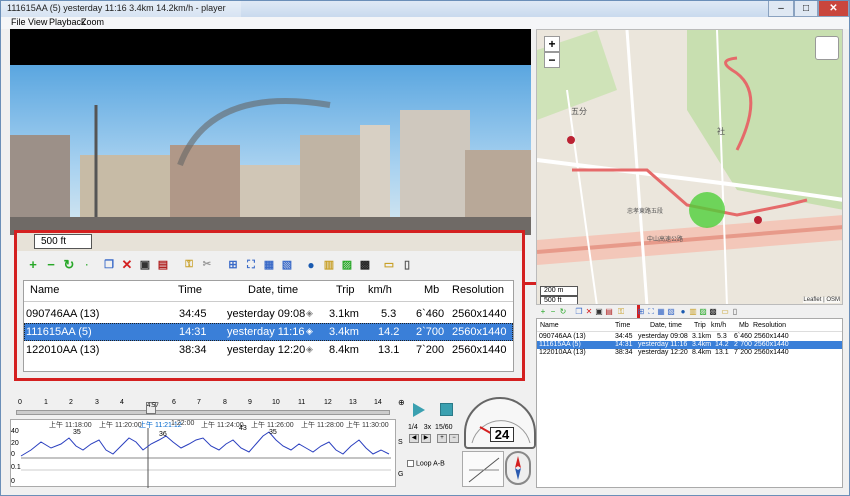 The height and width of the screenshot is (496, 850). Describe the element at coordinates (663, 352) in the screenshot. I see `row-datetime: yesterday 12:20` at that location.